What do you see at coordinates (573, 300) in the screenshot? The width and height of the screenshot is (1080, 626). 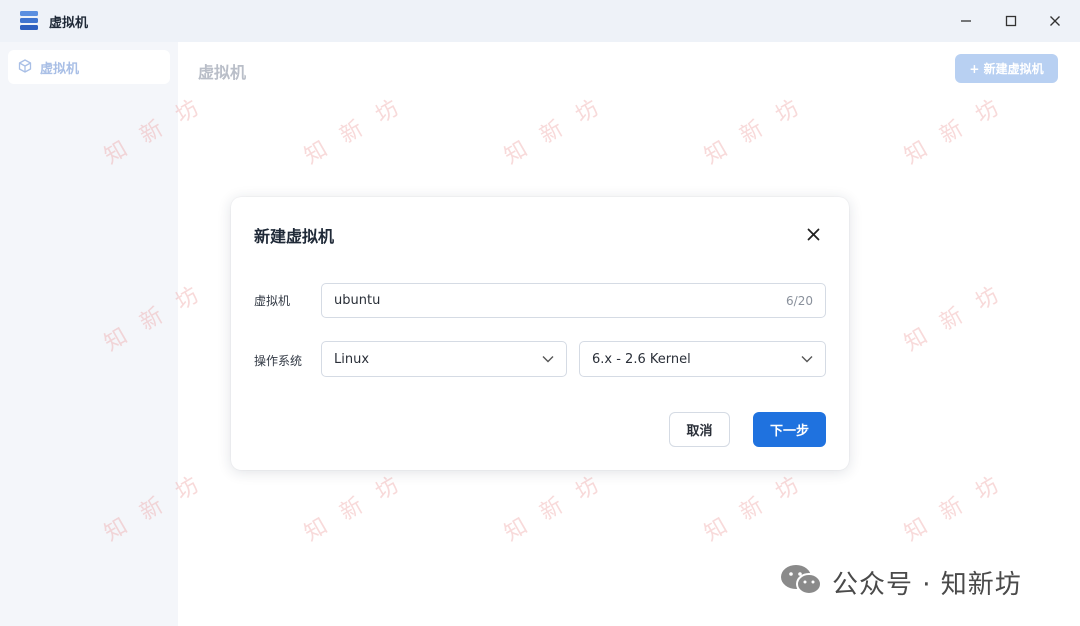 I see `vm-name-input: ubuntu 6/20` at bounding box center [573, 300].